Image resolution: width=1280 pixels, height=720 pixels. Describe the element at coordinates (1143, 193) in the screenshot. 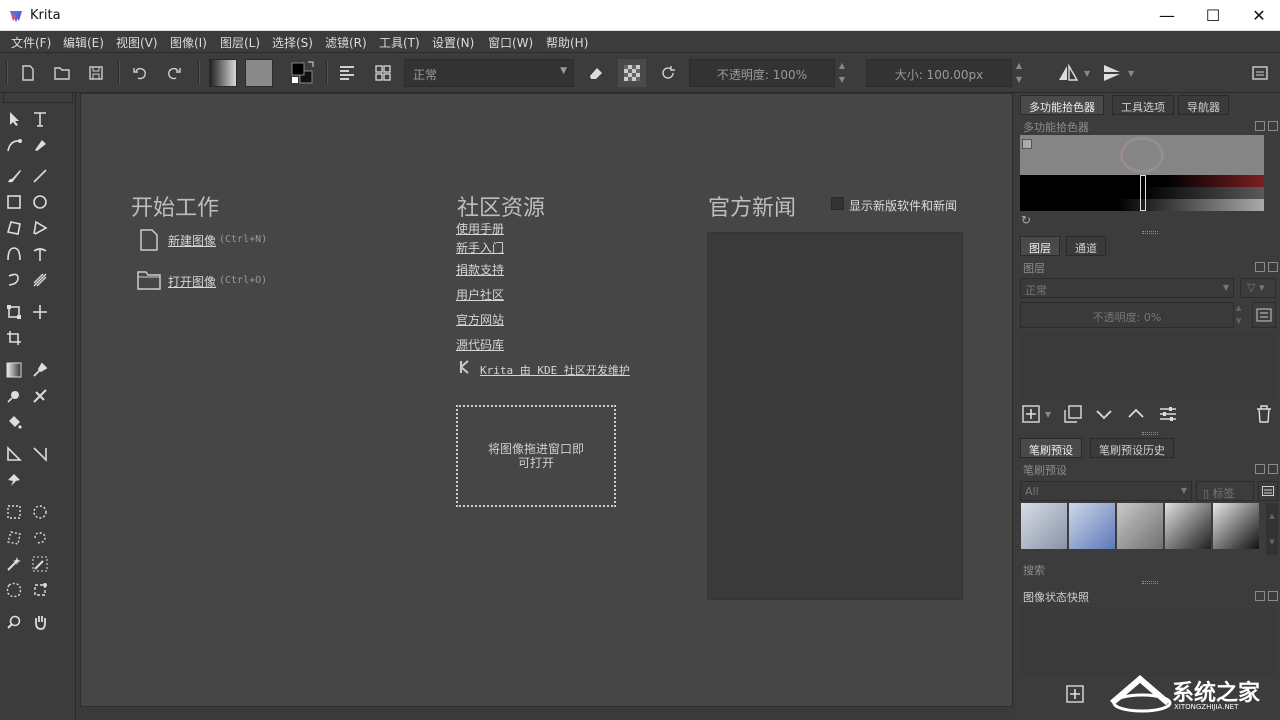

I see `slider-handle` at that location.